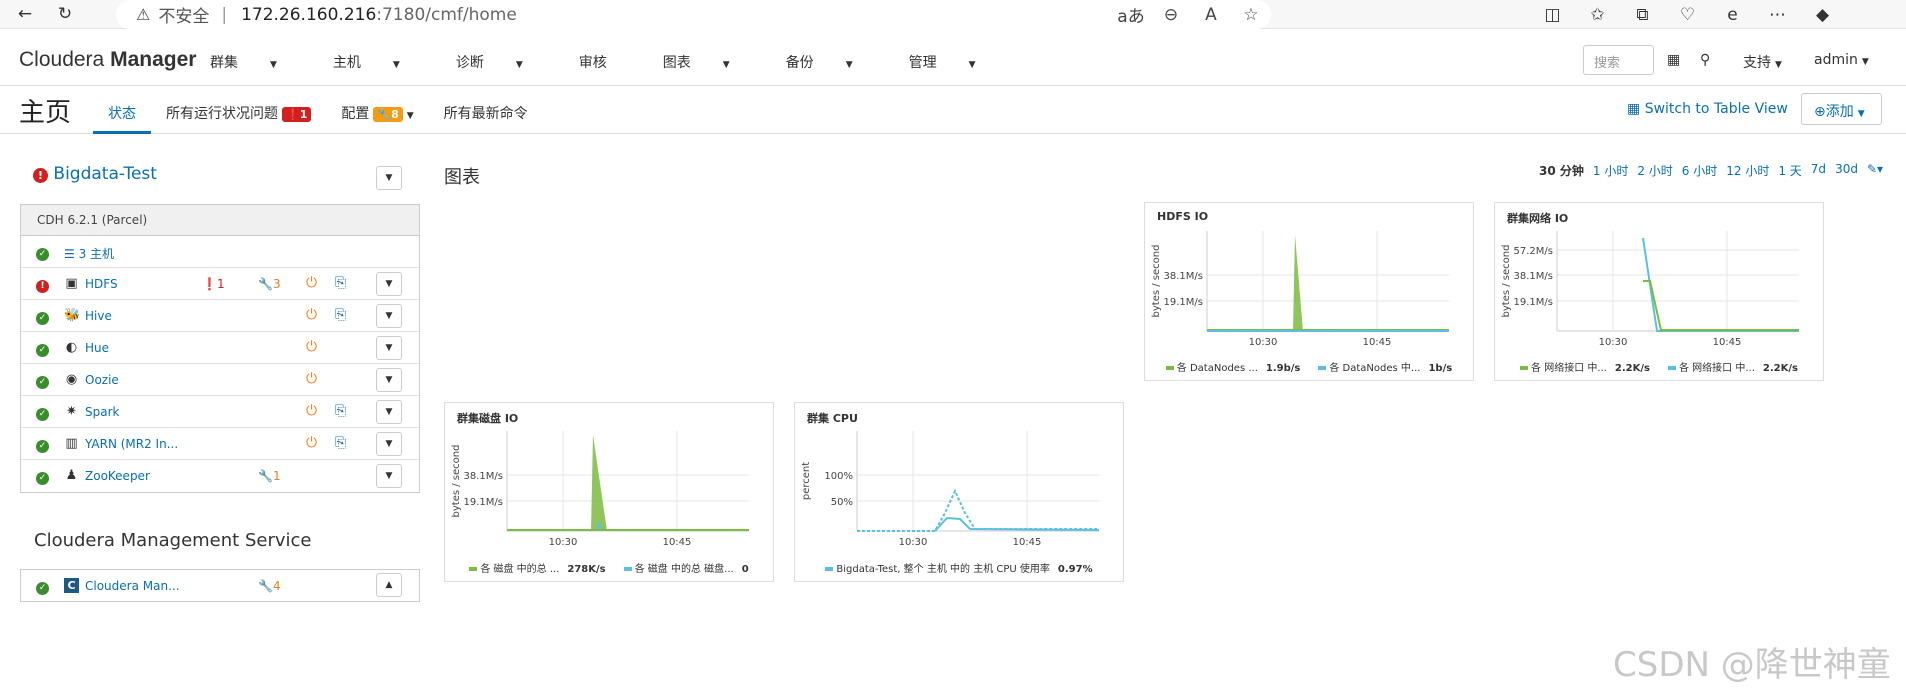 The image size is (1906, 690). What do you see at coordinates (42, 286) in the screenshot?
I see `error-status-icon: !` at bounding box center [42, 286].